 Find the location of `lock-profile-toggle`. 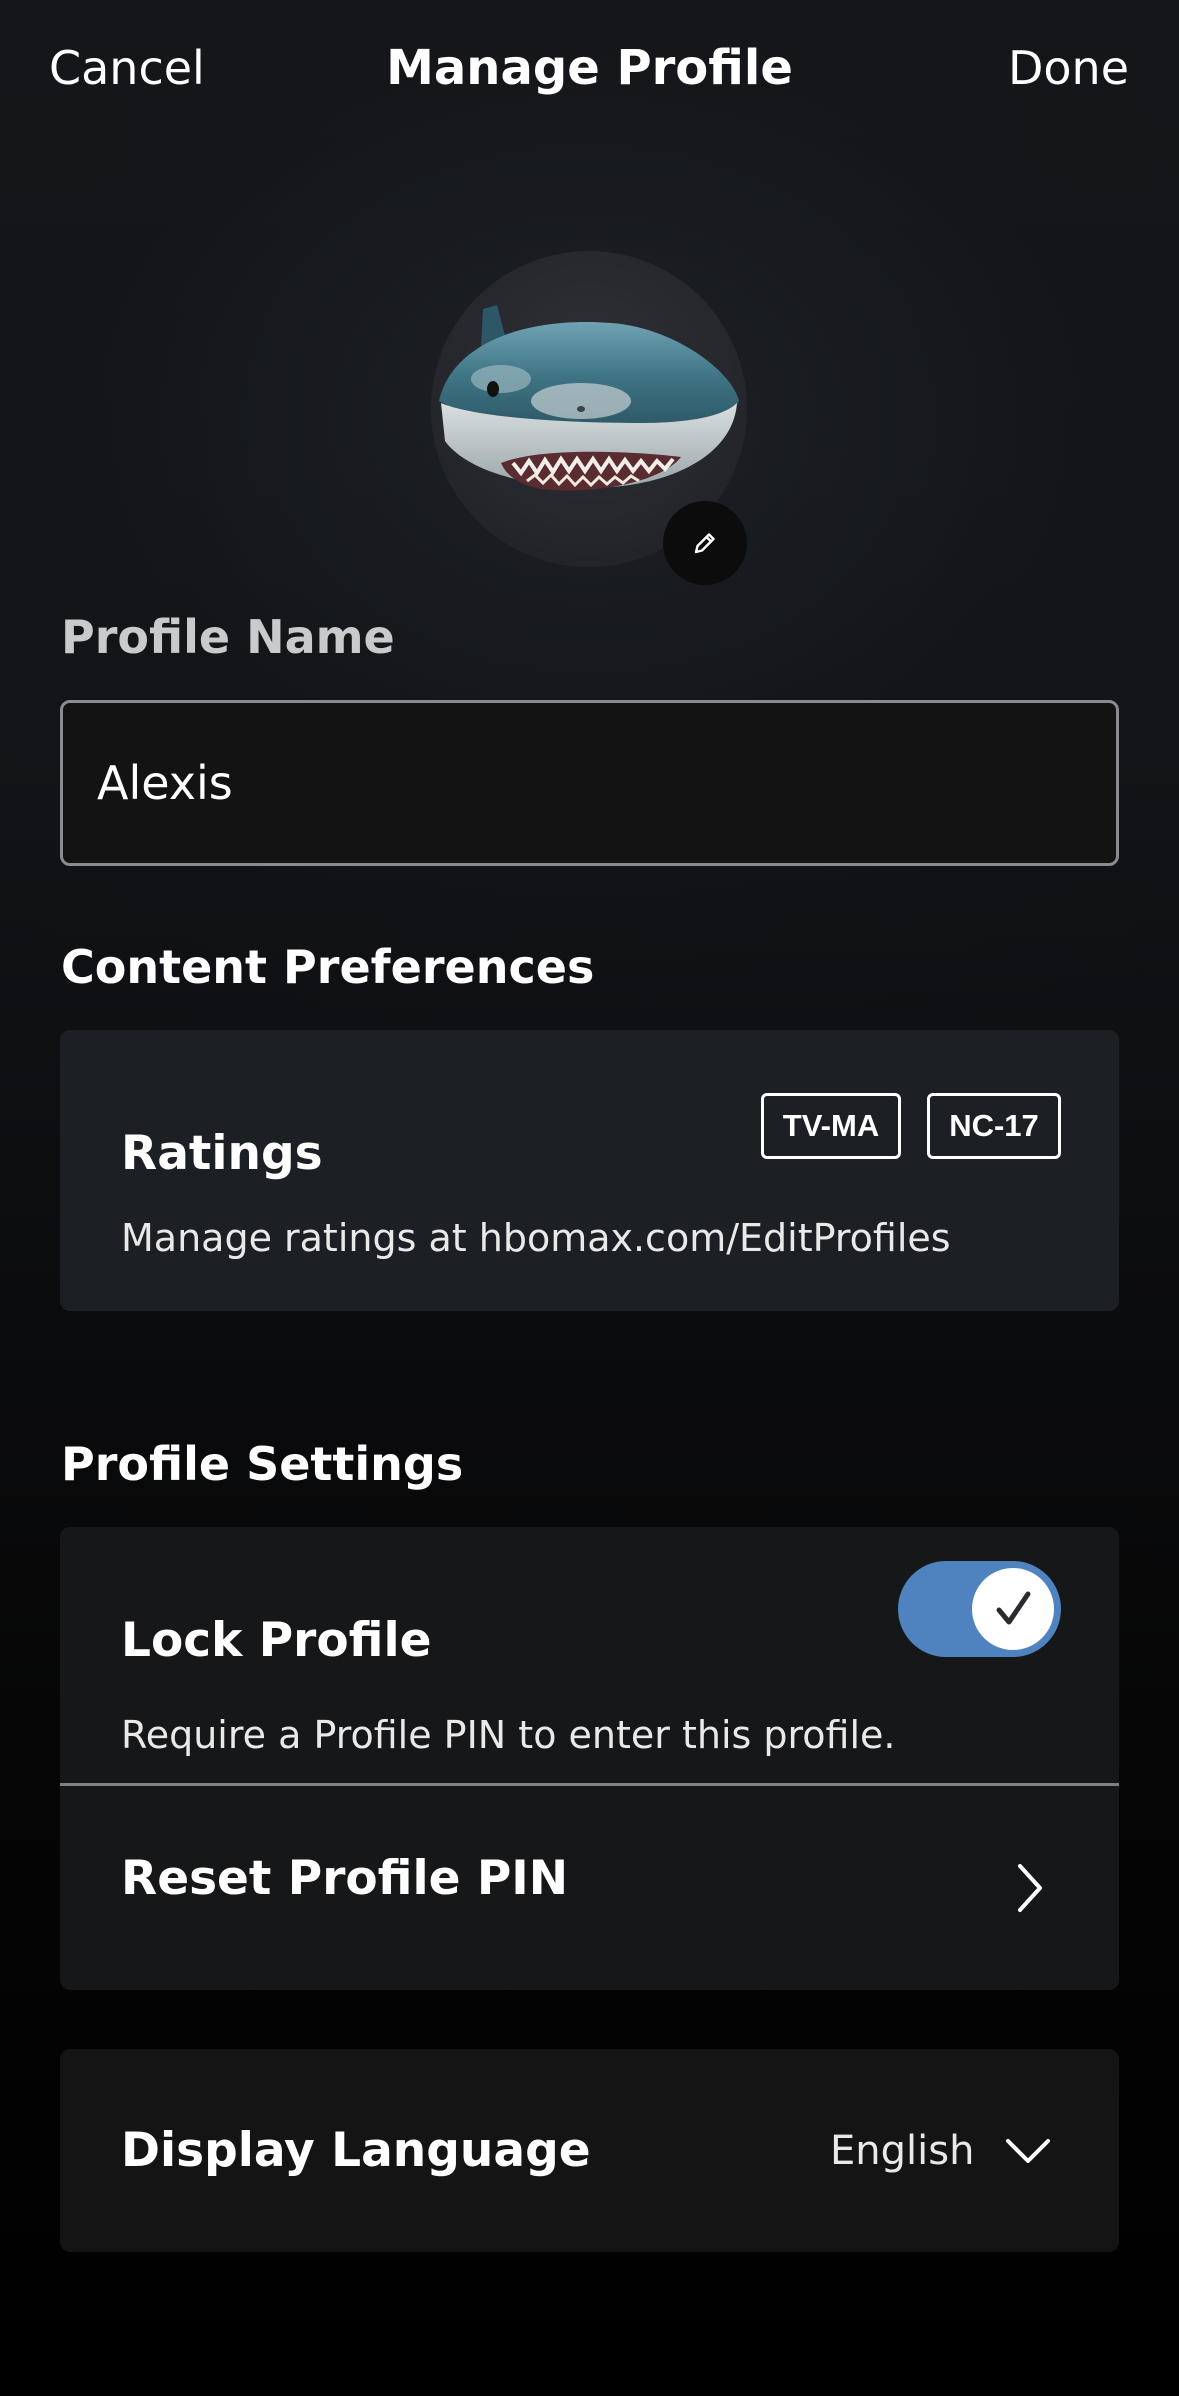

lock-profile-toggle is located at coordinates (979, 1609).